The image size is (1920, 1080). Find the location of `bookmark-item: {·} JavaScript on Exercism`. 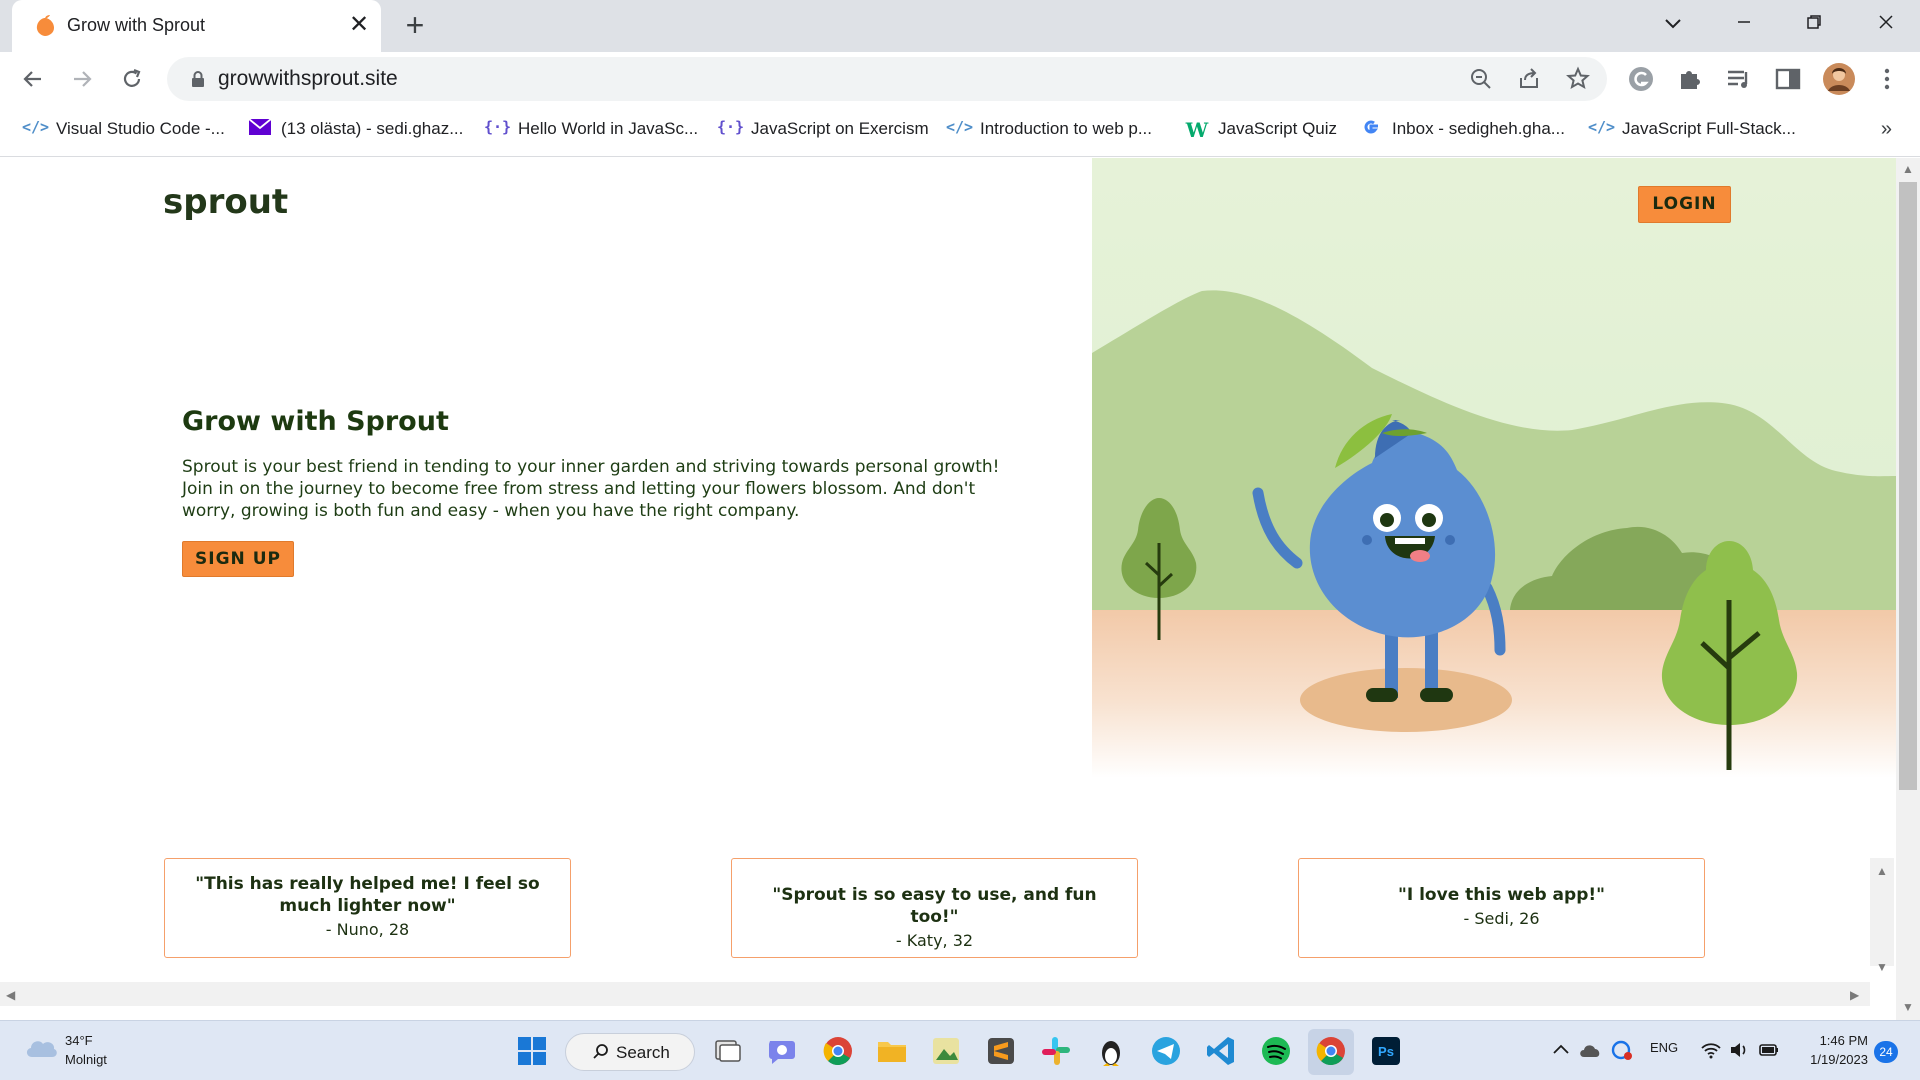

bookmark-item: {·} JavaScript on Exercism is located at coordinates (823, 131).